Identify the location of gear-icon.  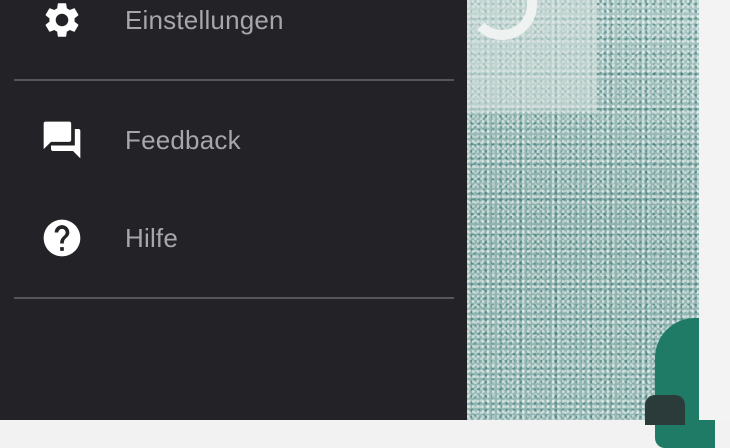
(62, 21).